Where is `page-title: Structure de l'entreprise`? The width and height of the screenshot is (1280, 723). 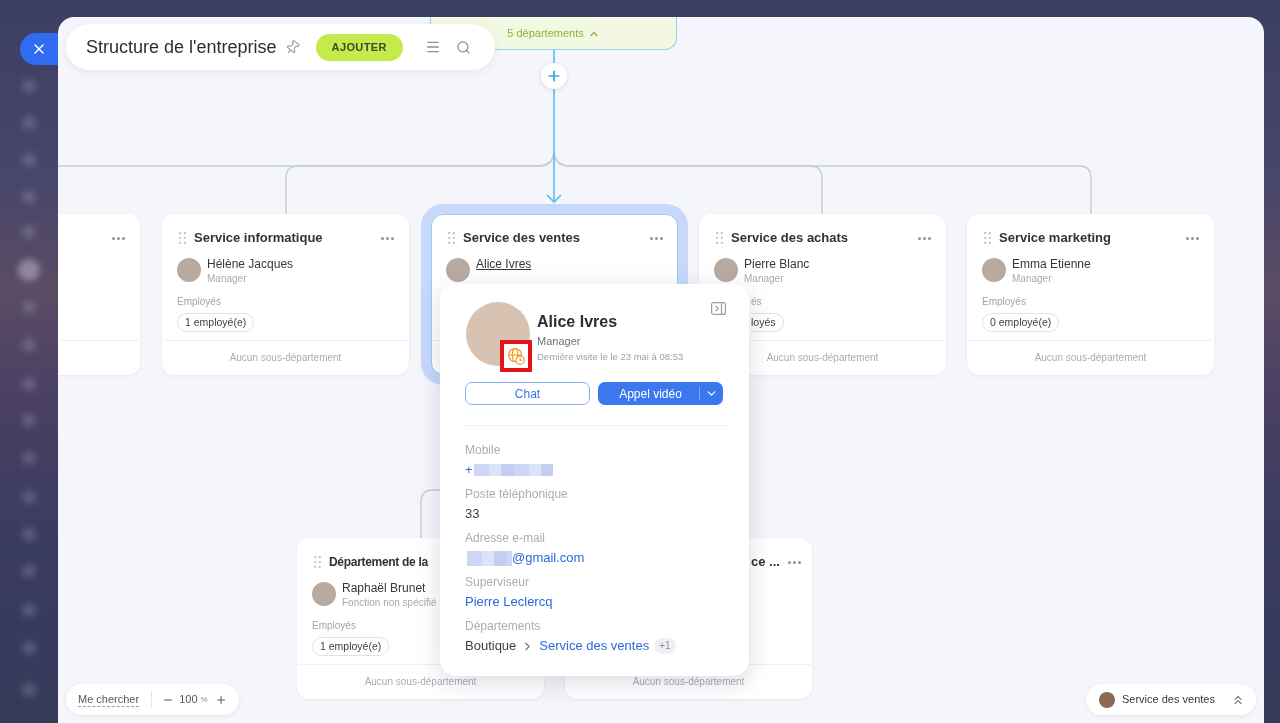 page-title: Structure de l'entreprise is located at coordinates (181, 47).